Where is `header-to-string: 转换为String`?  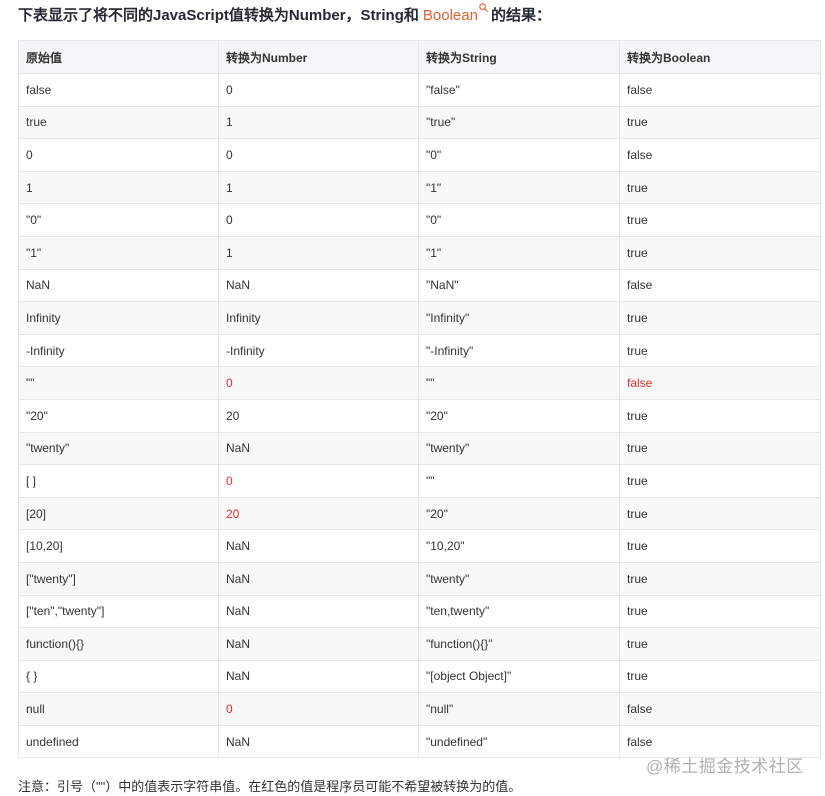 header-to-string: 转换为String is located at coordinates (519, 57).